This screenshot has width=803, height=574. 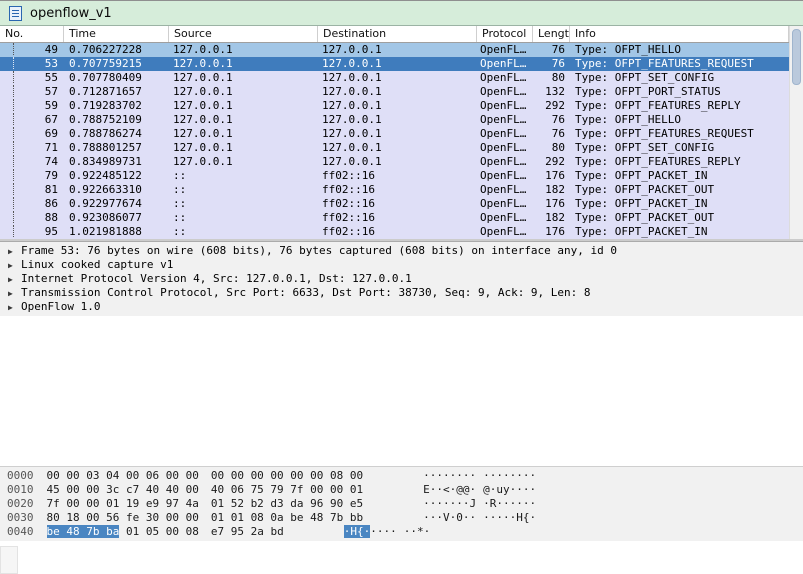 What do you see at coordinates (555, 175) in the screenshot?
I see `packet-length: 176` at bounding box center [555, 175].